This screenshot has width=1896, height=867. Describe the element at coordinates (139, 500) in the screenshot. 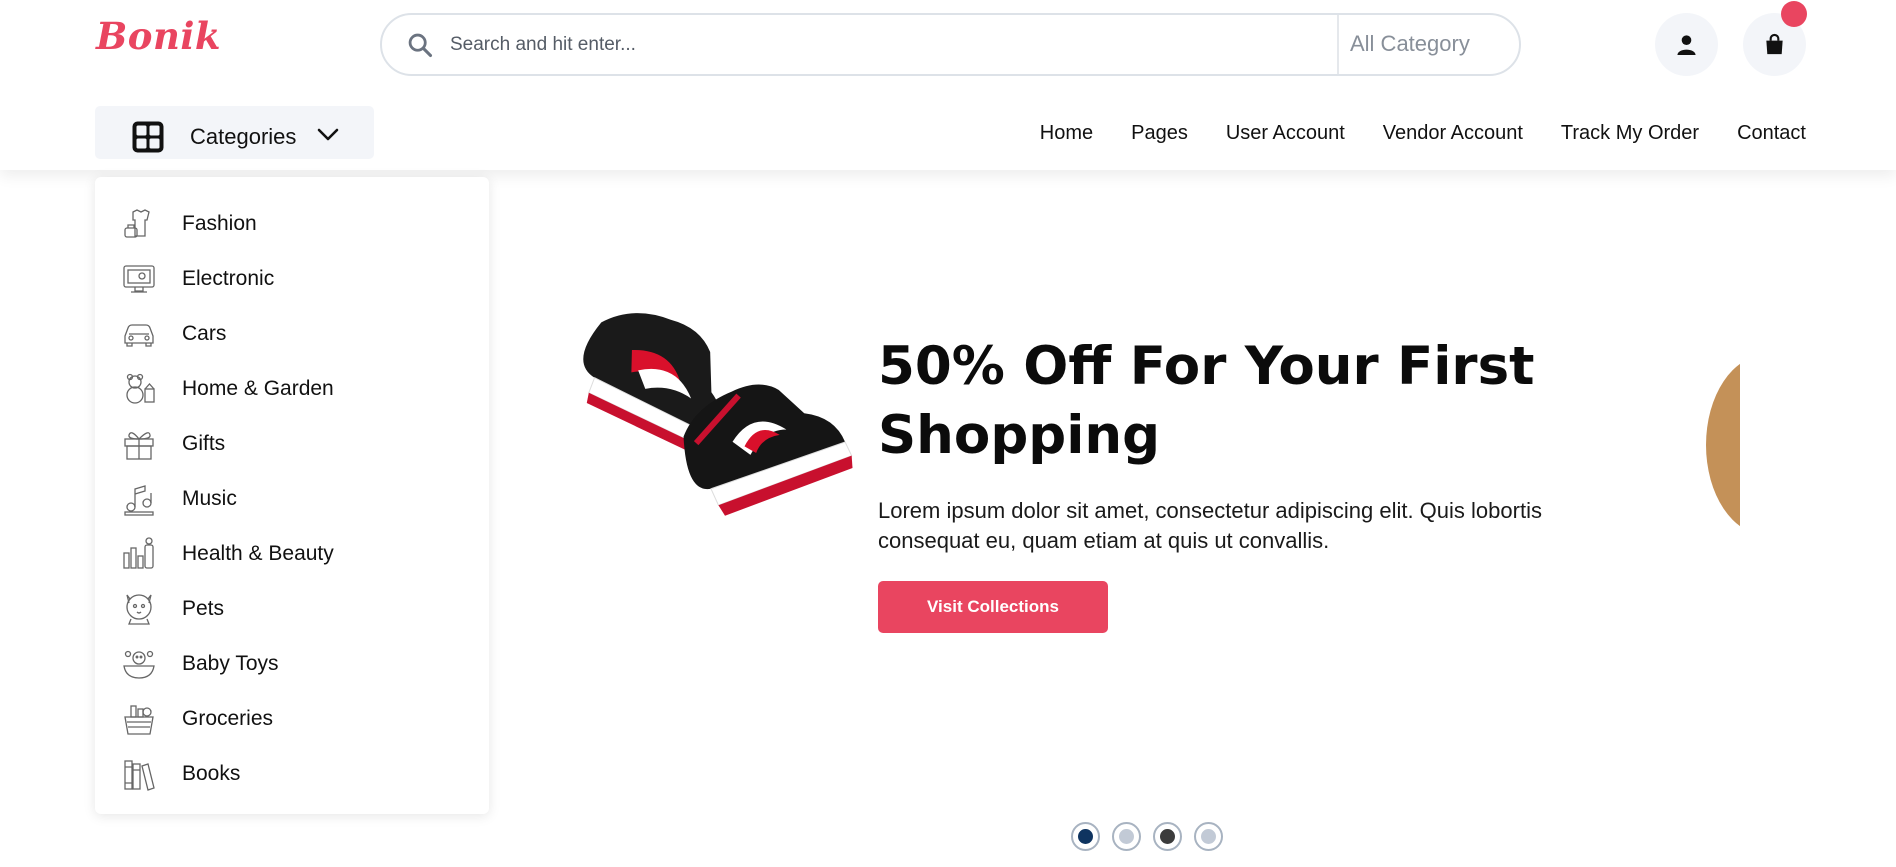

I see `music-icon` at that location.